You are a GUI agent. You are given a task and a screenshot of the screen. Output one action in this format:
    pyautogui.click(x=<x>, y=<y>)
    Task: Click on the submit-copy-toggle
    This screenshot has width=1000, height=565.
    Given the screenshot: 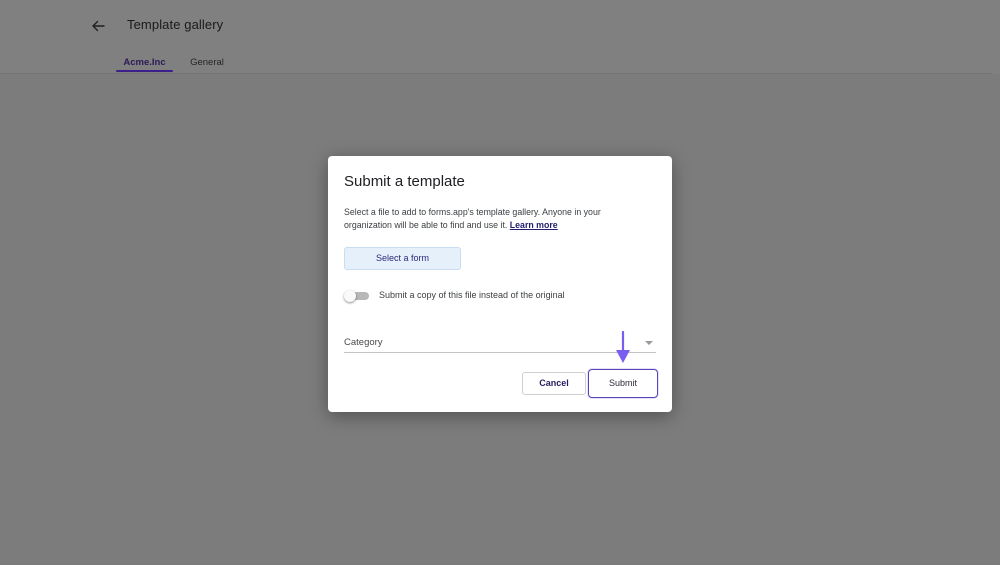 What is the action you would take?
    pyautogui.click(x=356, y=296)
    